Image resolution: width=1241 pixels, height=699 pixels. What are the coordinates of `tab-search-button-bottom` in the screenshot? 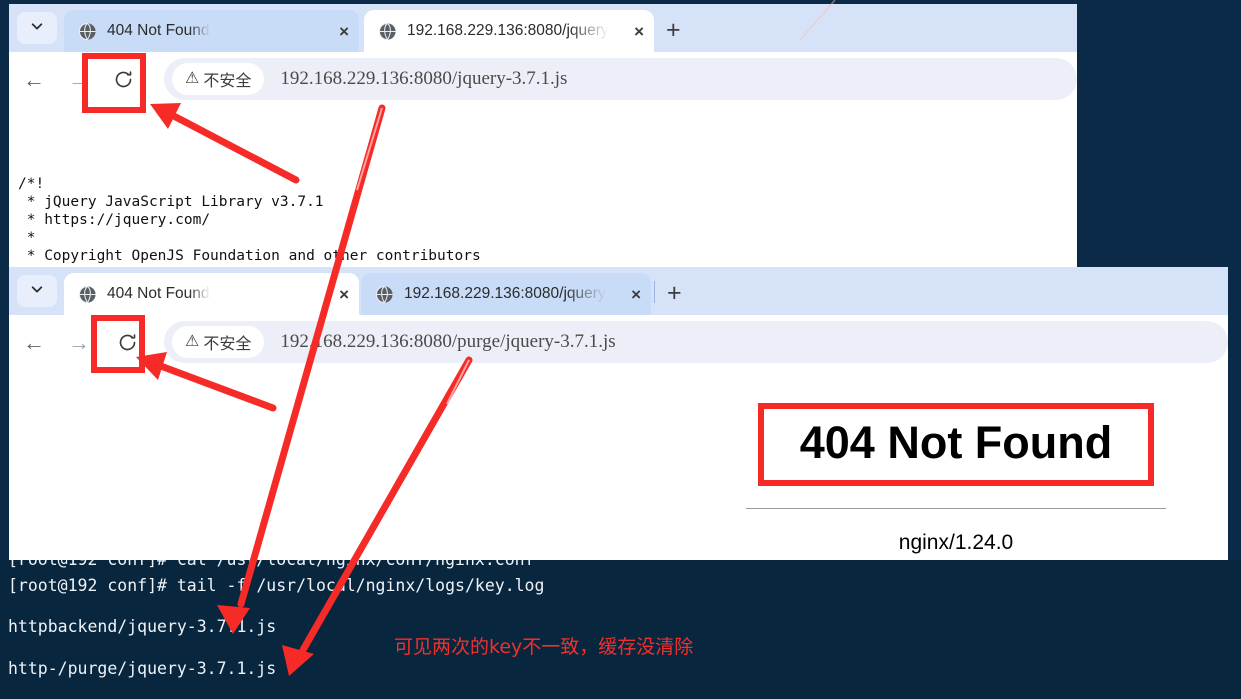 It's located at (37, 291).